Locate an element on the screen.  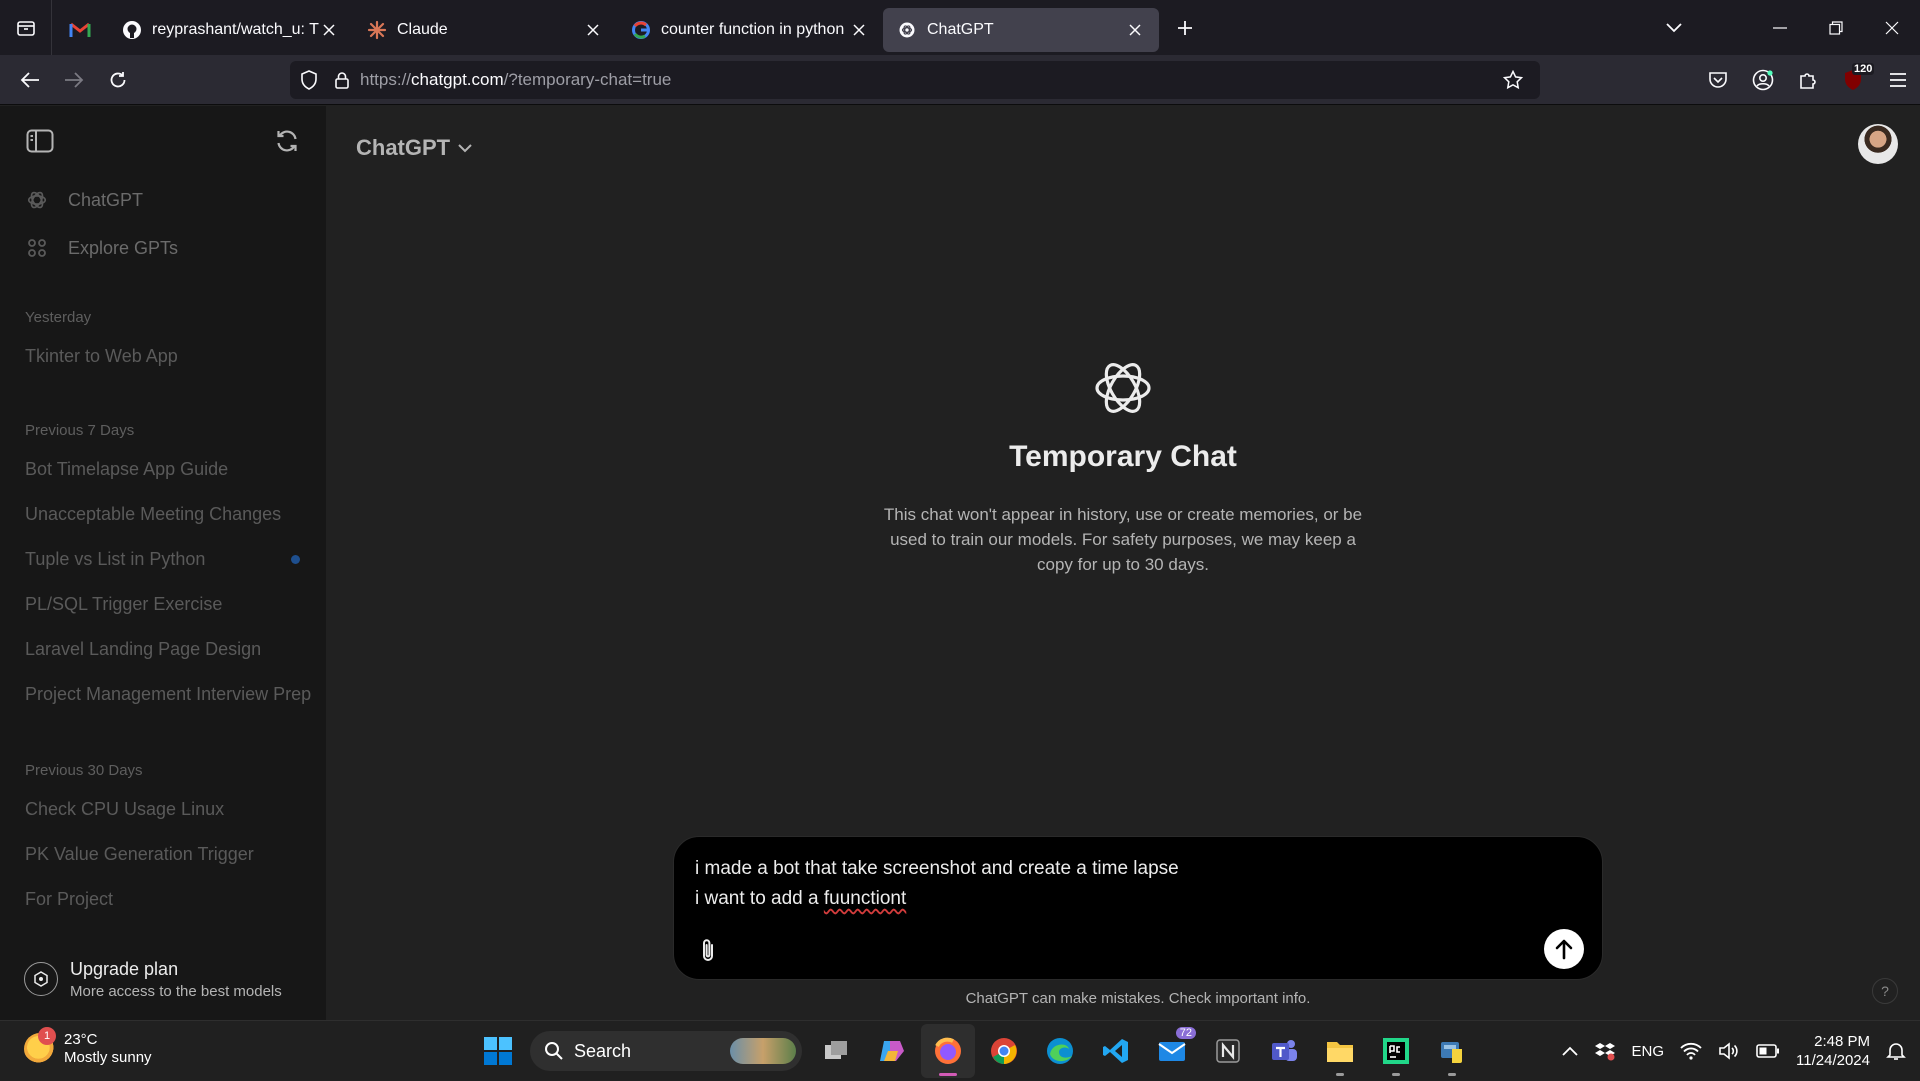
history-item: For Project is located at coordinates (163, 899).